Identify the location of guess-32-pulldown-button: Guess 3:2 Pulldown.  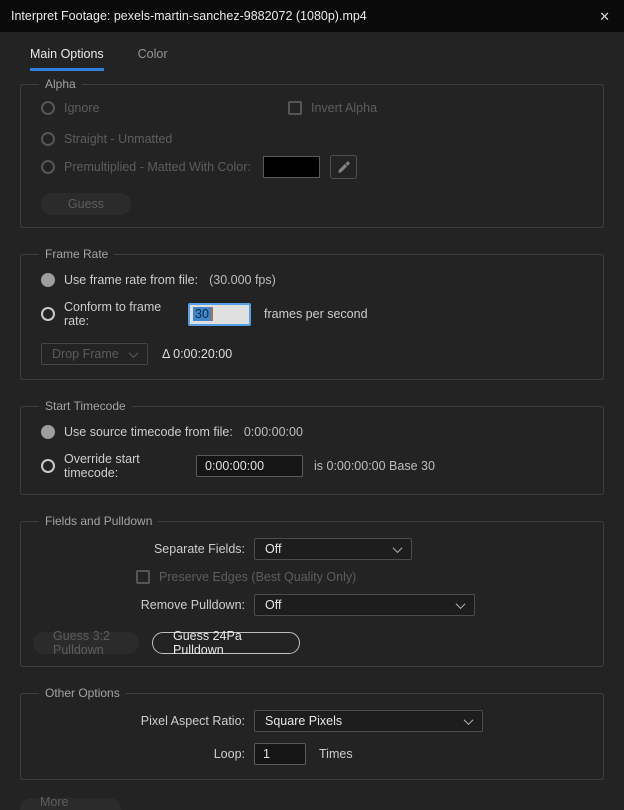
(86, 643).